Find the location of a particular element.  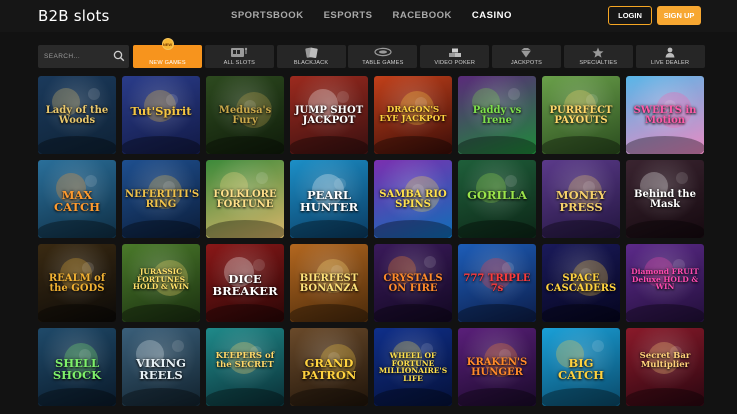

game-title: JUMP SHOT JACKPOT is located at coordinates (329, 115).